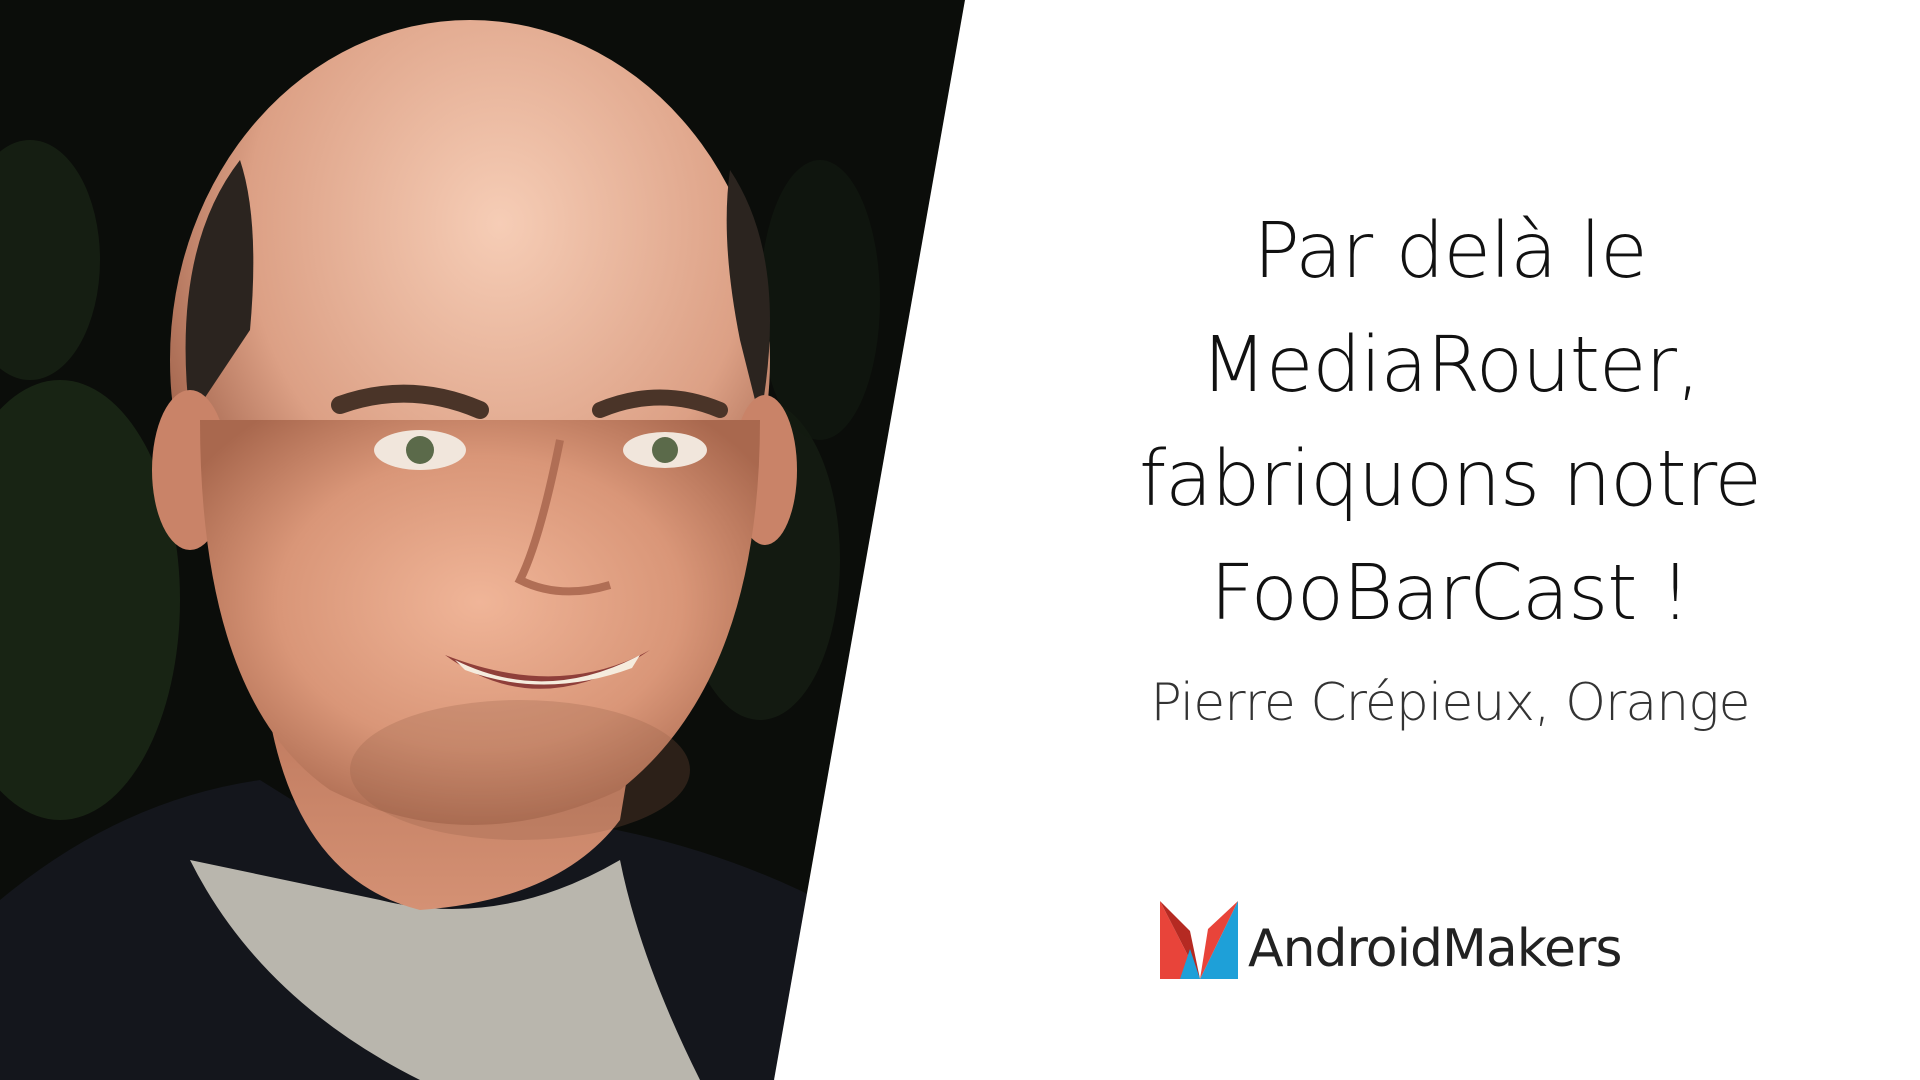 The height and width of the screenshot is (1080, 1920). Describe the element at coordinates (1450, 593) in the screenshot. I see `talk-title-line: FooBarCast !` at that location.